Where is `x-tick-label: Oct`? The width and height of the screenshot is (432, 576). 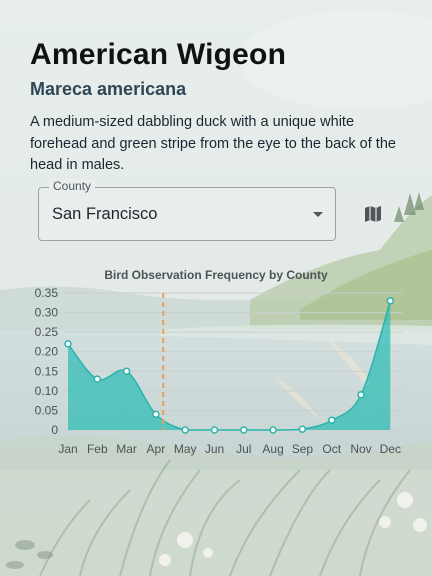
x-tick-label: Oct is located at coordinates (331, 449).